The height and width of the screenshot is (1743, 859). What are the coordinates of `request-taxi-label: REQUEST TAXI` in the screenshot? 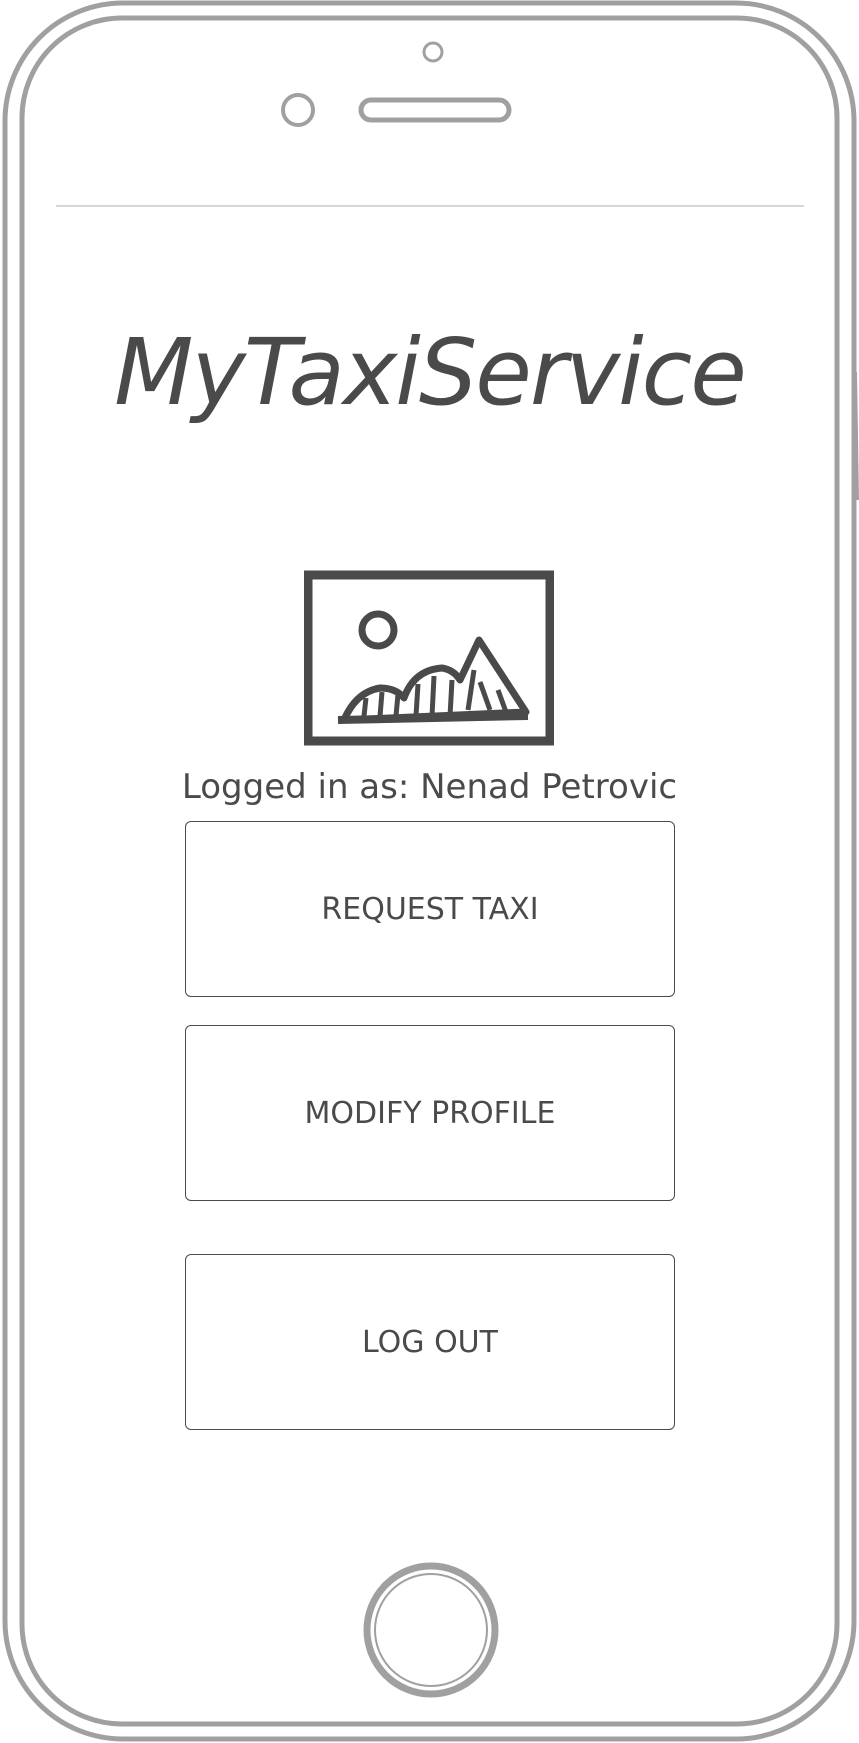 It's located at (430, 909).